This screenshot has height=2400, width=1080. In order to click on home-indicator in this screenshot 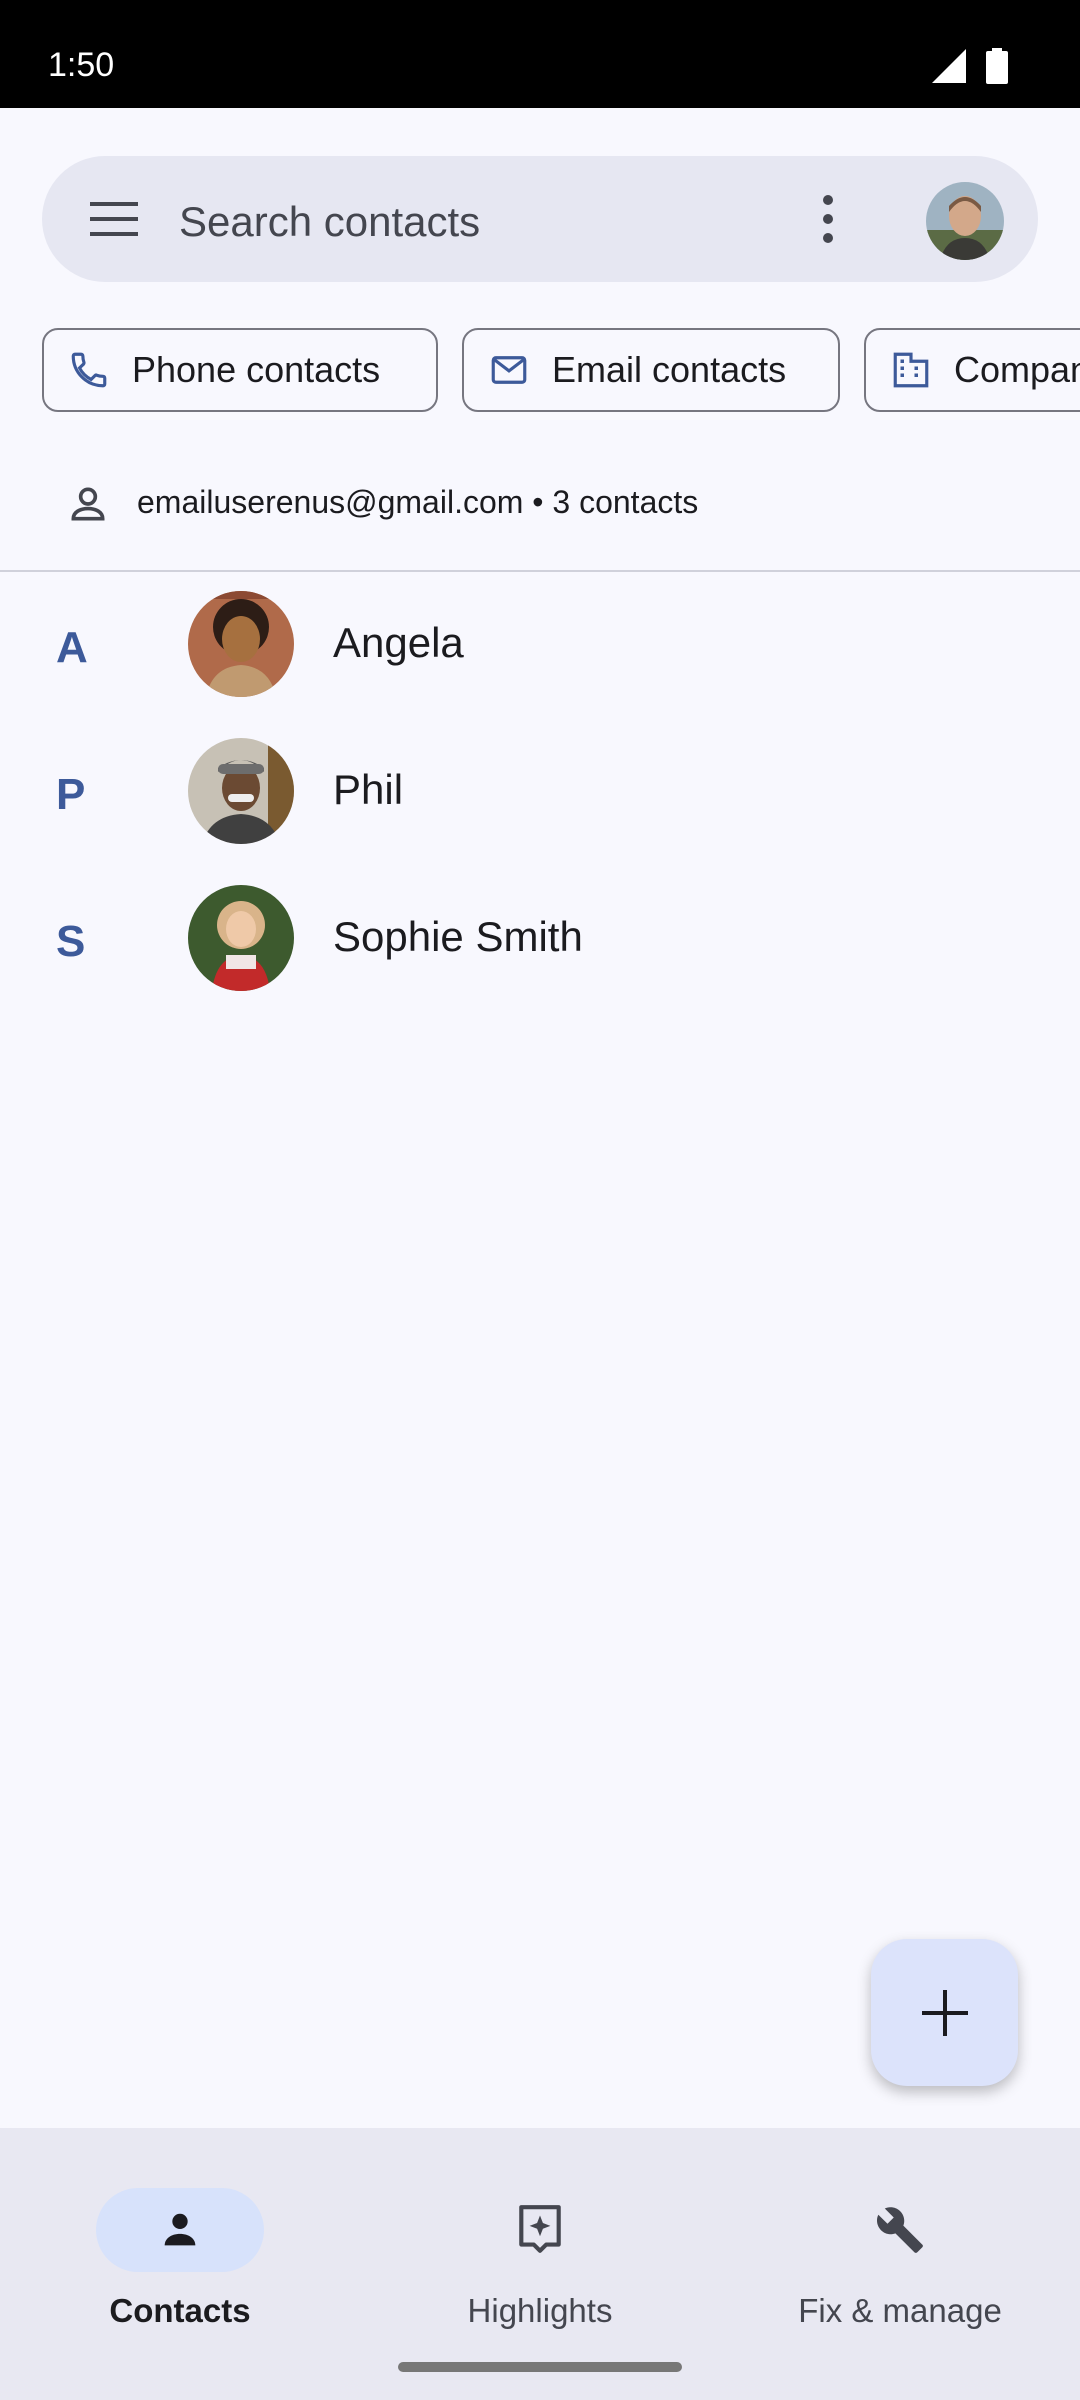, I will do `click(540, 2367)`.